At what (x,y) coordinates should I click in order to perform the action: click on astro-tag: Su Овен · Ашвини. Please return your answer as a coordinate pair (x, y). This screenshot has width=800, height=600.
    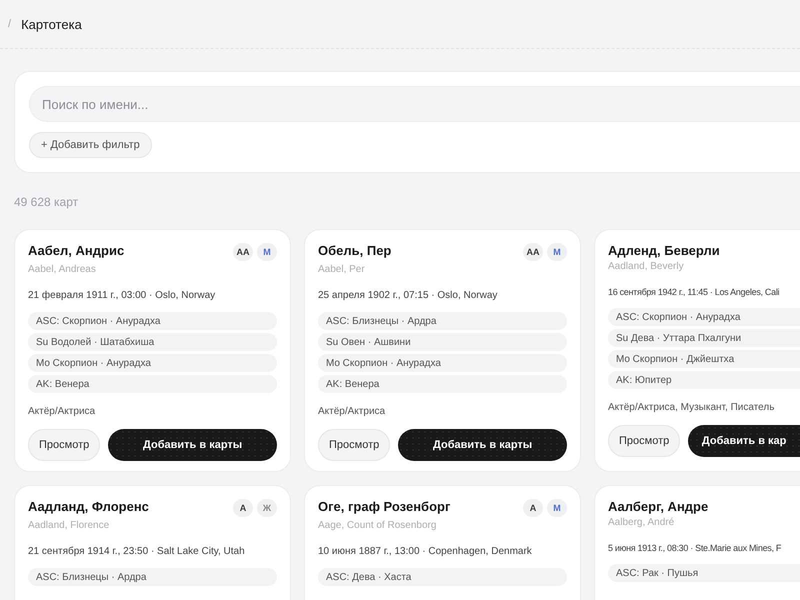
    Looking at the image, I should click on (442, 342).